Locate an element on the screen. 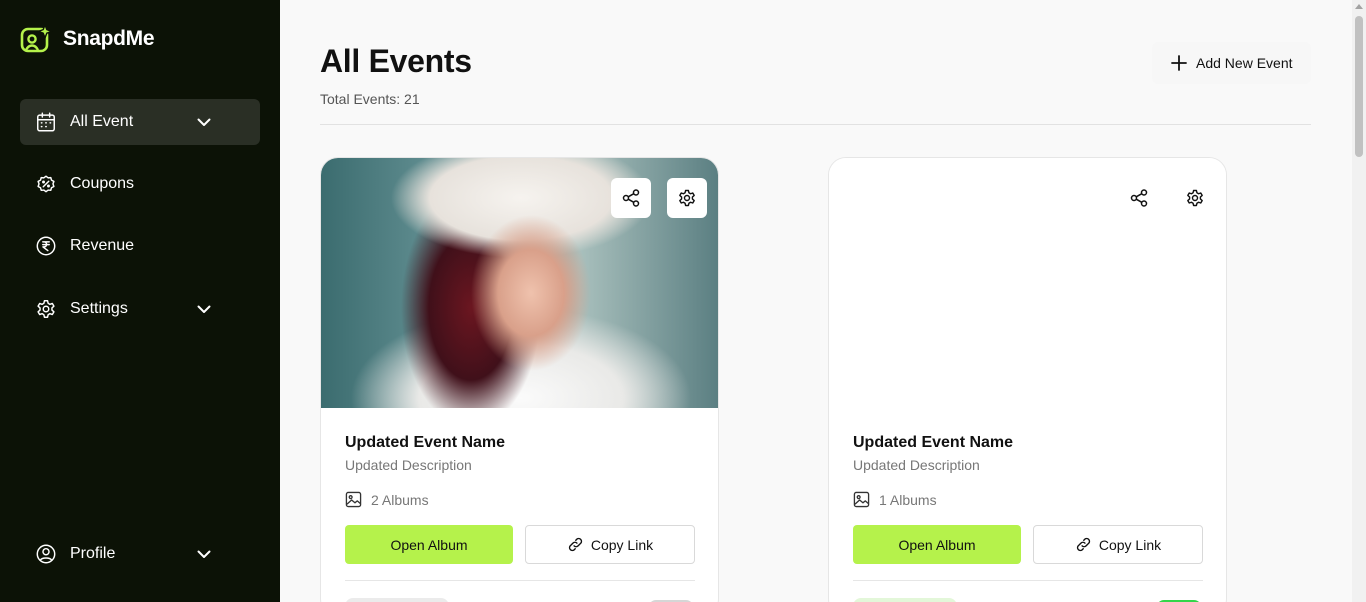 The width and height of the screenshot is (1366, 602). brand: SnapdMe is located at coordinates (87, 39).